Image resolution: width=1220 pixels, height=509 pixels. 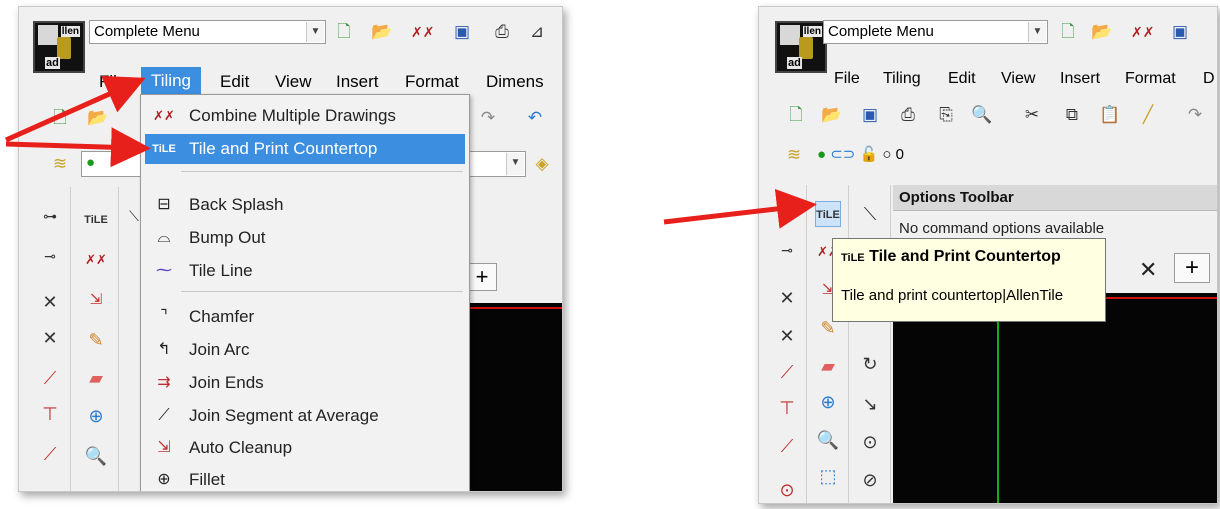 I want to click on arrow-to-tile-print-item, so click(x=78, y=147).